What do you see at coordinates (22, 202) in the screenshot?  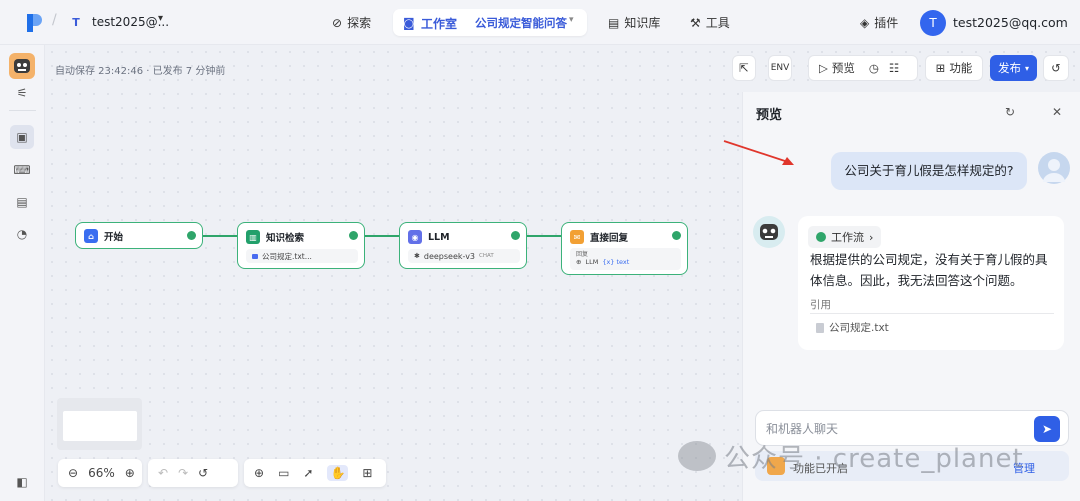 I see `logs-icon: ▤` at bounding box center [22, 202].